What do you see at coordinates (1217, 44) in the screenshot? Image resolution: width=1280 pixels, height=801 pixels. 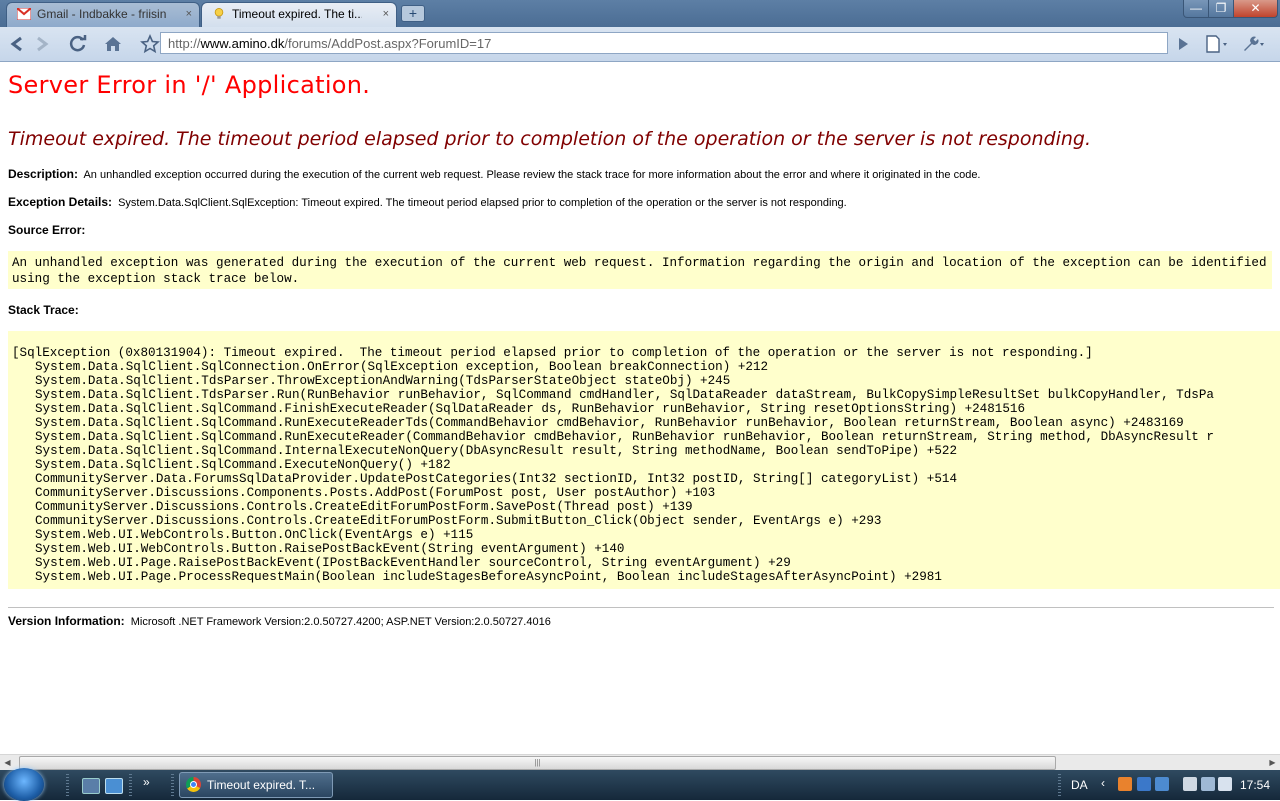 I see `page-menu-icon` at bounding box center [1217, 44].